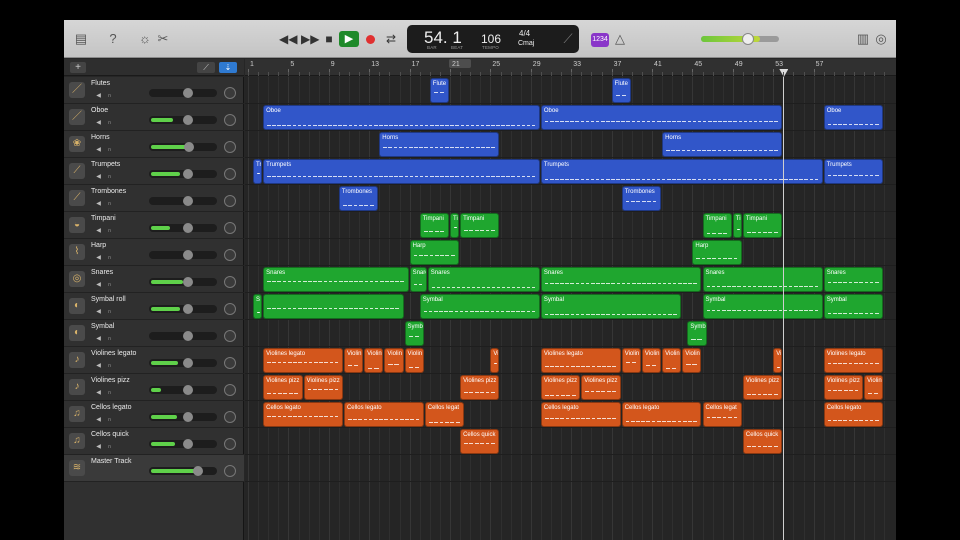  I want to click on stop-button: ■, so click(329, 39).